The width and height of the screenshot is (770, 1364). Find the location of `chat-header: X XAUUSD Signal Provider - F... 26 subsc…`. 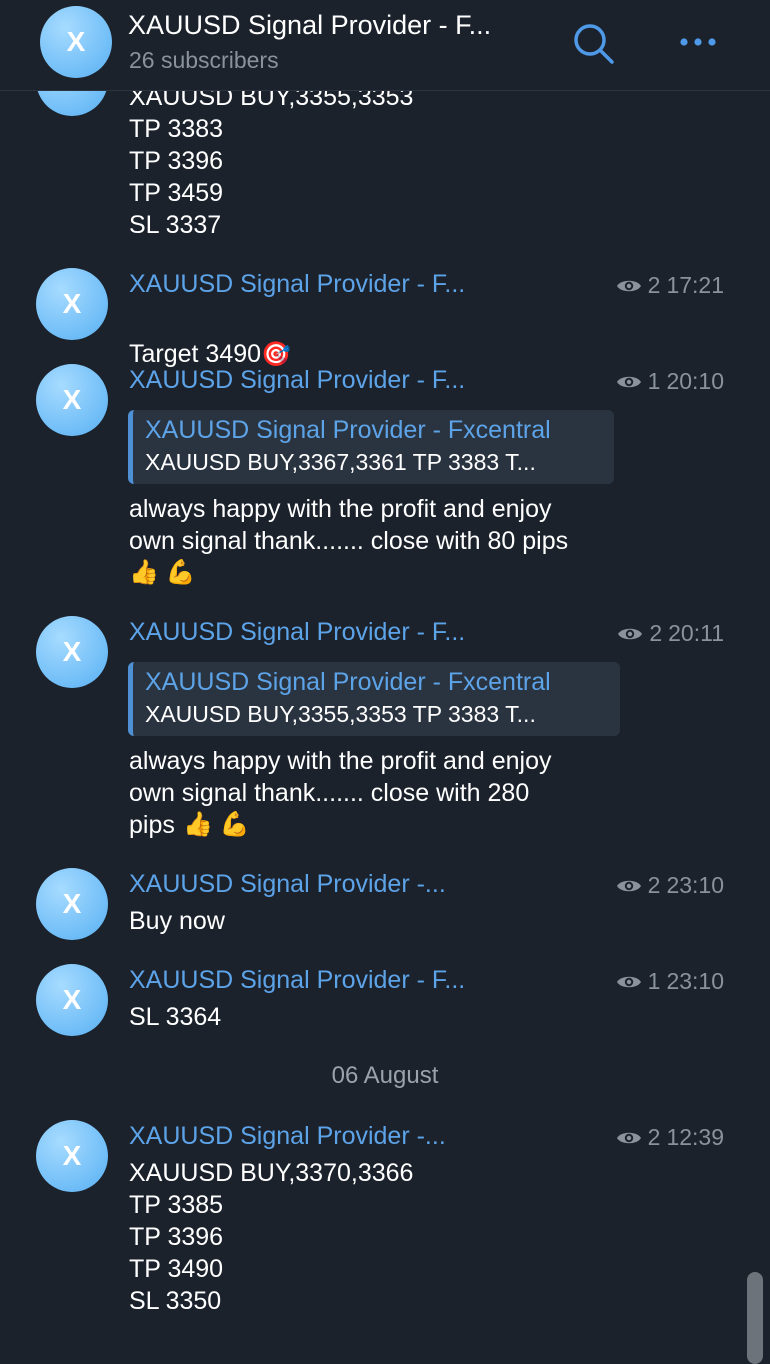

chat-header: X XAUUSD Signal Provider - F... 26 subsc… is located at coordinates (385, 45).